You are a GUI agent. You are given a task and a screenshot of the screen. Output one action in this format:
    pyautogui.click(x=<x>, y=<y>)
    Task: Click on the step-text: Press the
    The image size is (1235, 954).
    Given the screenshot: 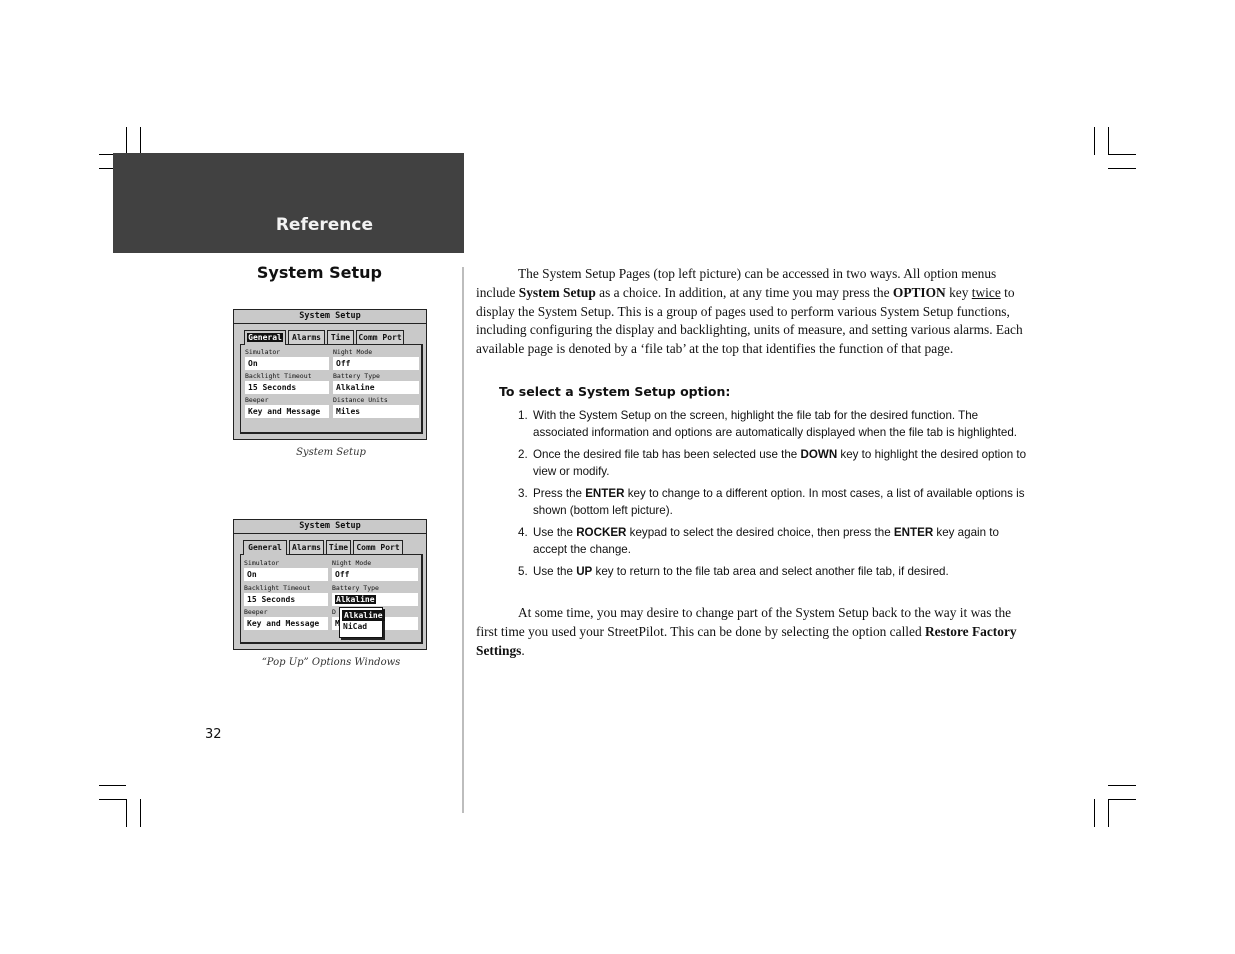 What is the action you would take?
    pyautogui.click(x=559, y=493)
    